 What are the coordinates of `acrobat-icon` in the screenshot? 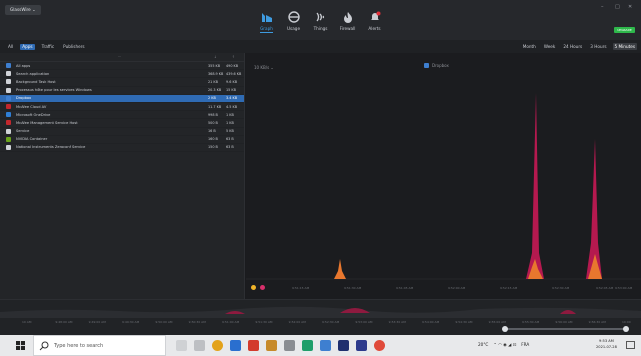 It's located at (253, 345).